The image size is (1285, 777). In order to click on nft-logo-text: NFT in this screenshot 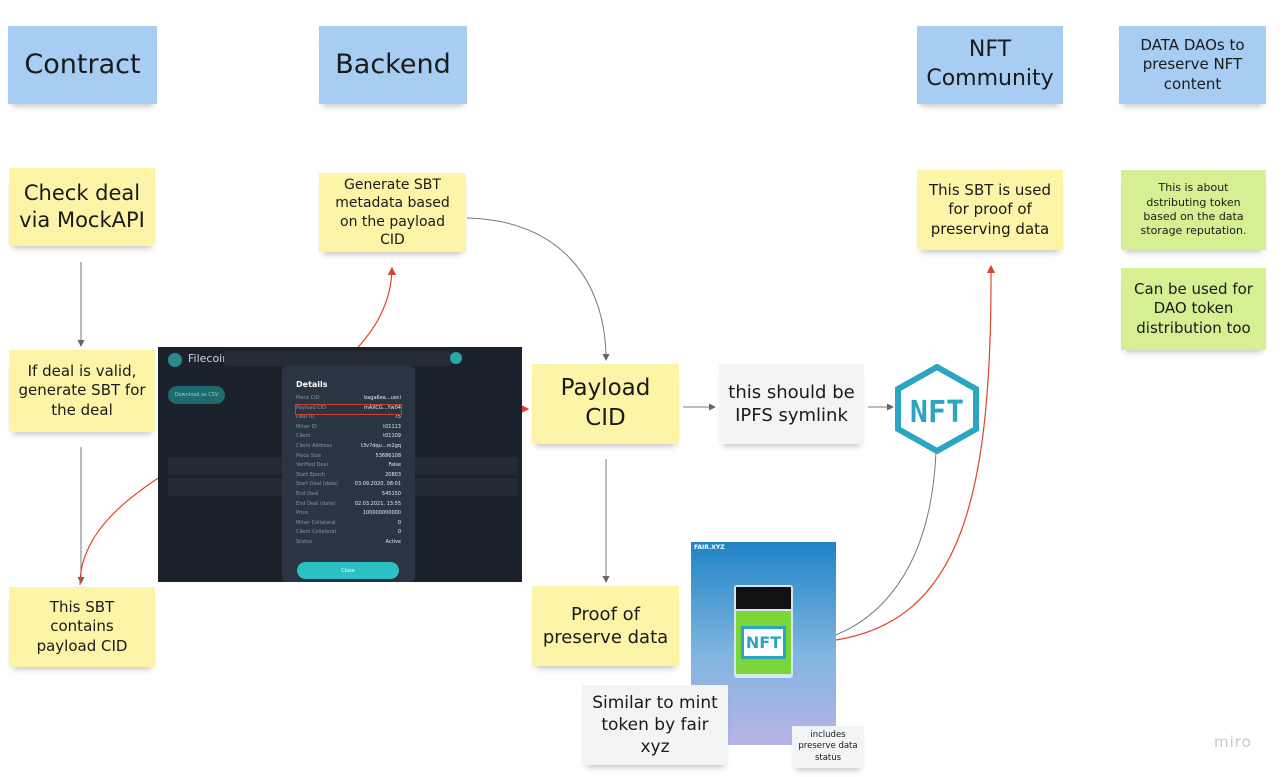, I will do `click(937, 412)`.